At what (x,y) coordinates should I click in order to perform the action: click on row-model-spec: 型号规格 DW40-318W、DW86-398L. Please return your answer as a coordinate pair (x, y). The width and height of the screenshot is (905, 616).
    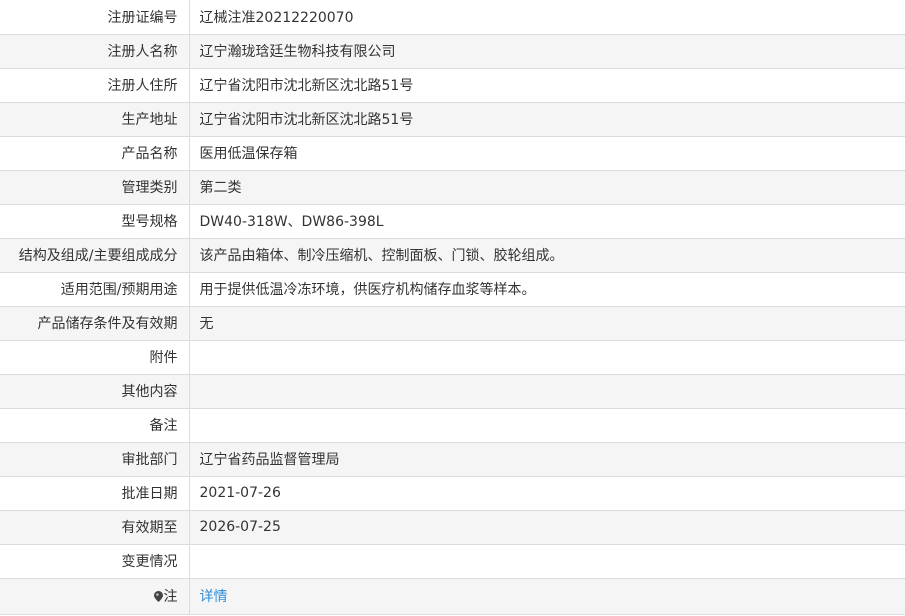
    Looking at the image, I should click on (452, 221).